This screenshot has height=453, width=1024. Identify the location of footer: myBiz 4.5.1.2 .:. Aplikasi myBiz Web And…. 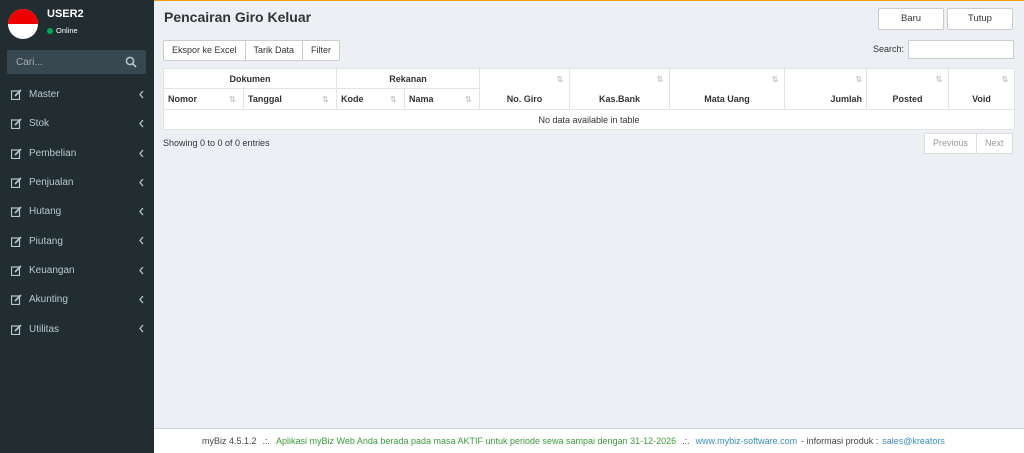
(589, 440).